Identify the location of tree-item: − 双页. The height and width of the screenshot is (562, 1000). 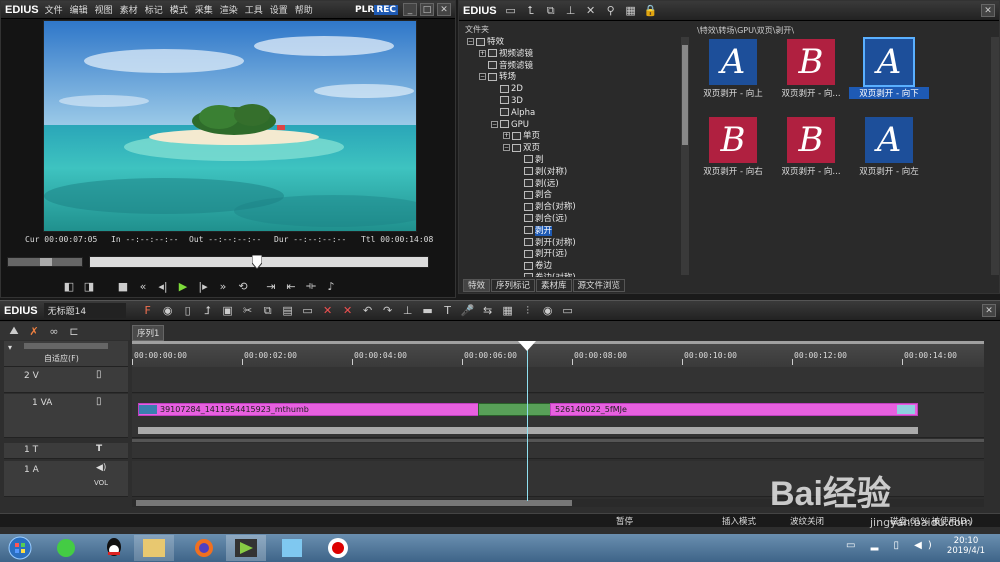
(576, 149).